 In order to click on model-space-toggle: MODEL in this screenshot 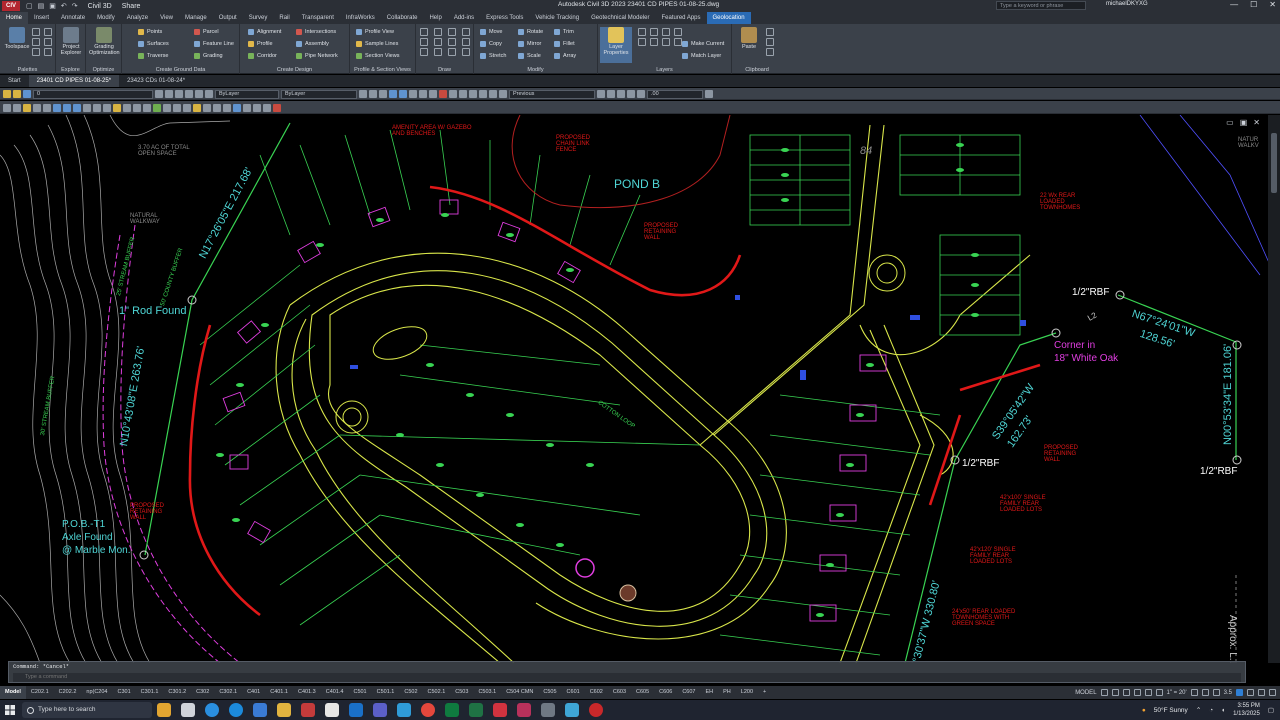, I will do `click(1085, 693)`.